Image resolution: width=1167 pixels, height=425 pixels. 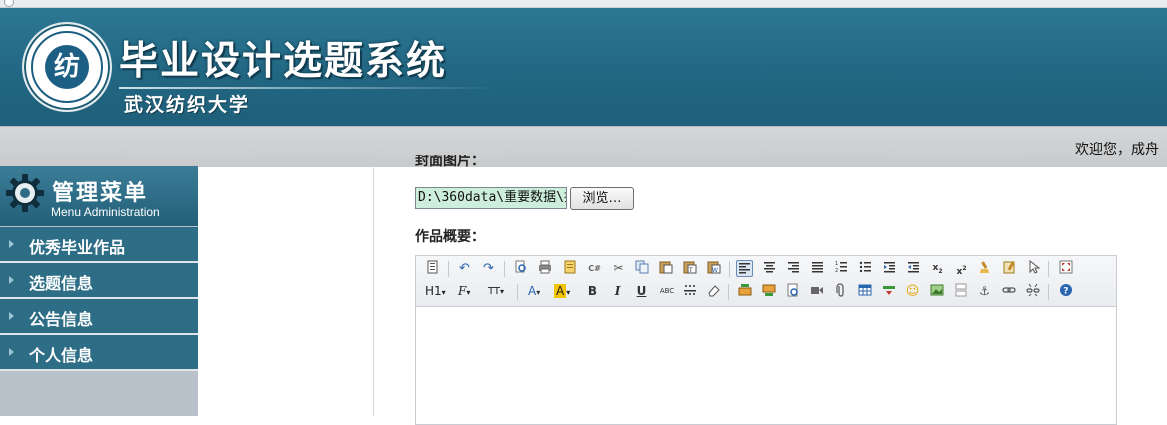 What do you see at coordinates (520, 268) in the screenshot?
I see `preview-icon` at bounding box center [520, 268].